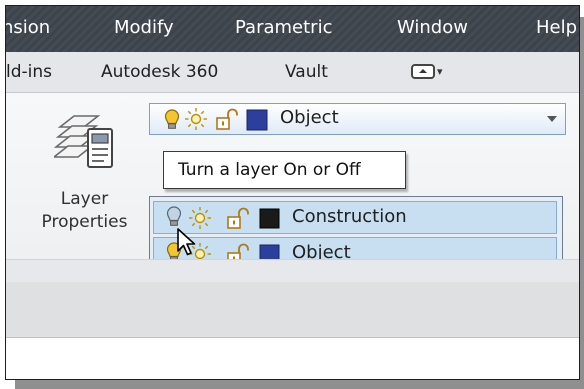 The image size is (584, 389). I want to click on ribbon-panel-footer, so click(292, 271).